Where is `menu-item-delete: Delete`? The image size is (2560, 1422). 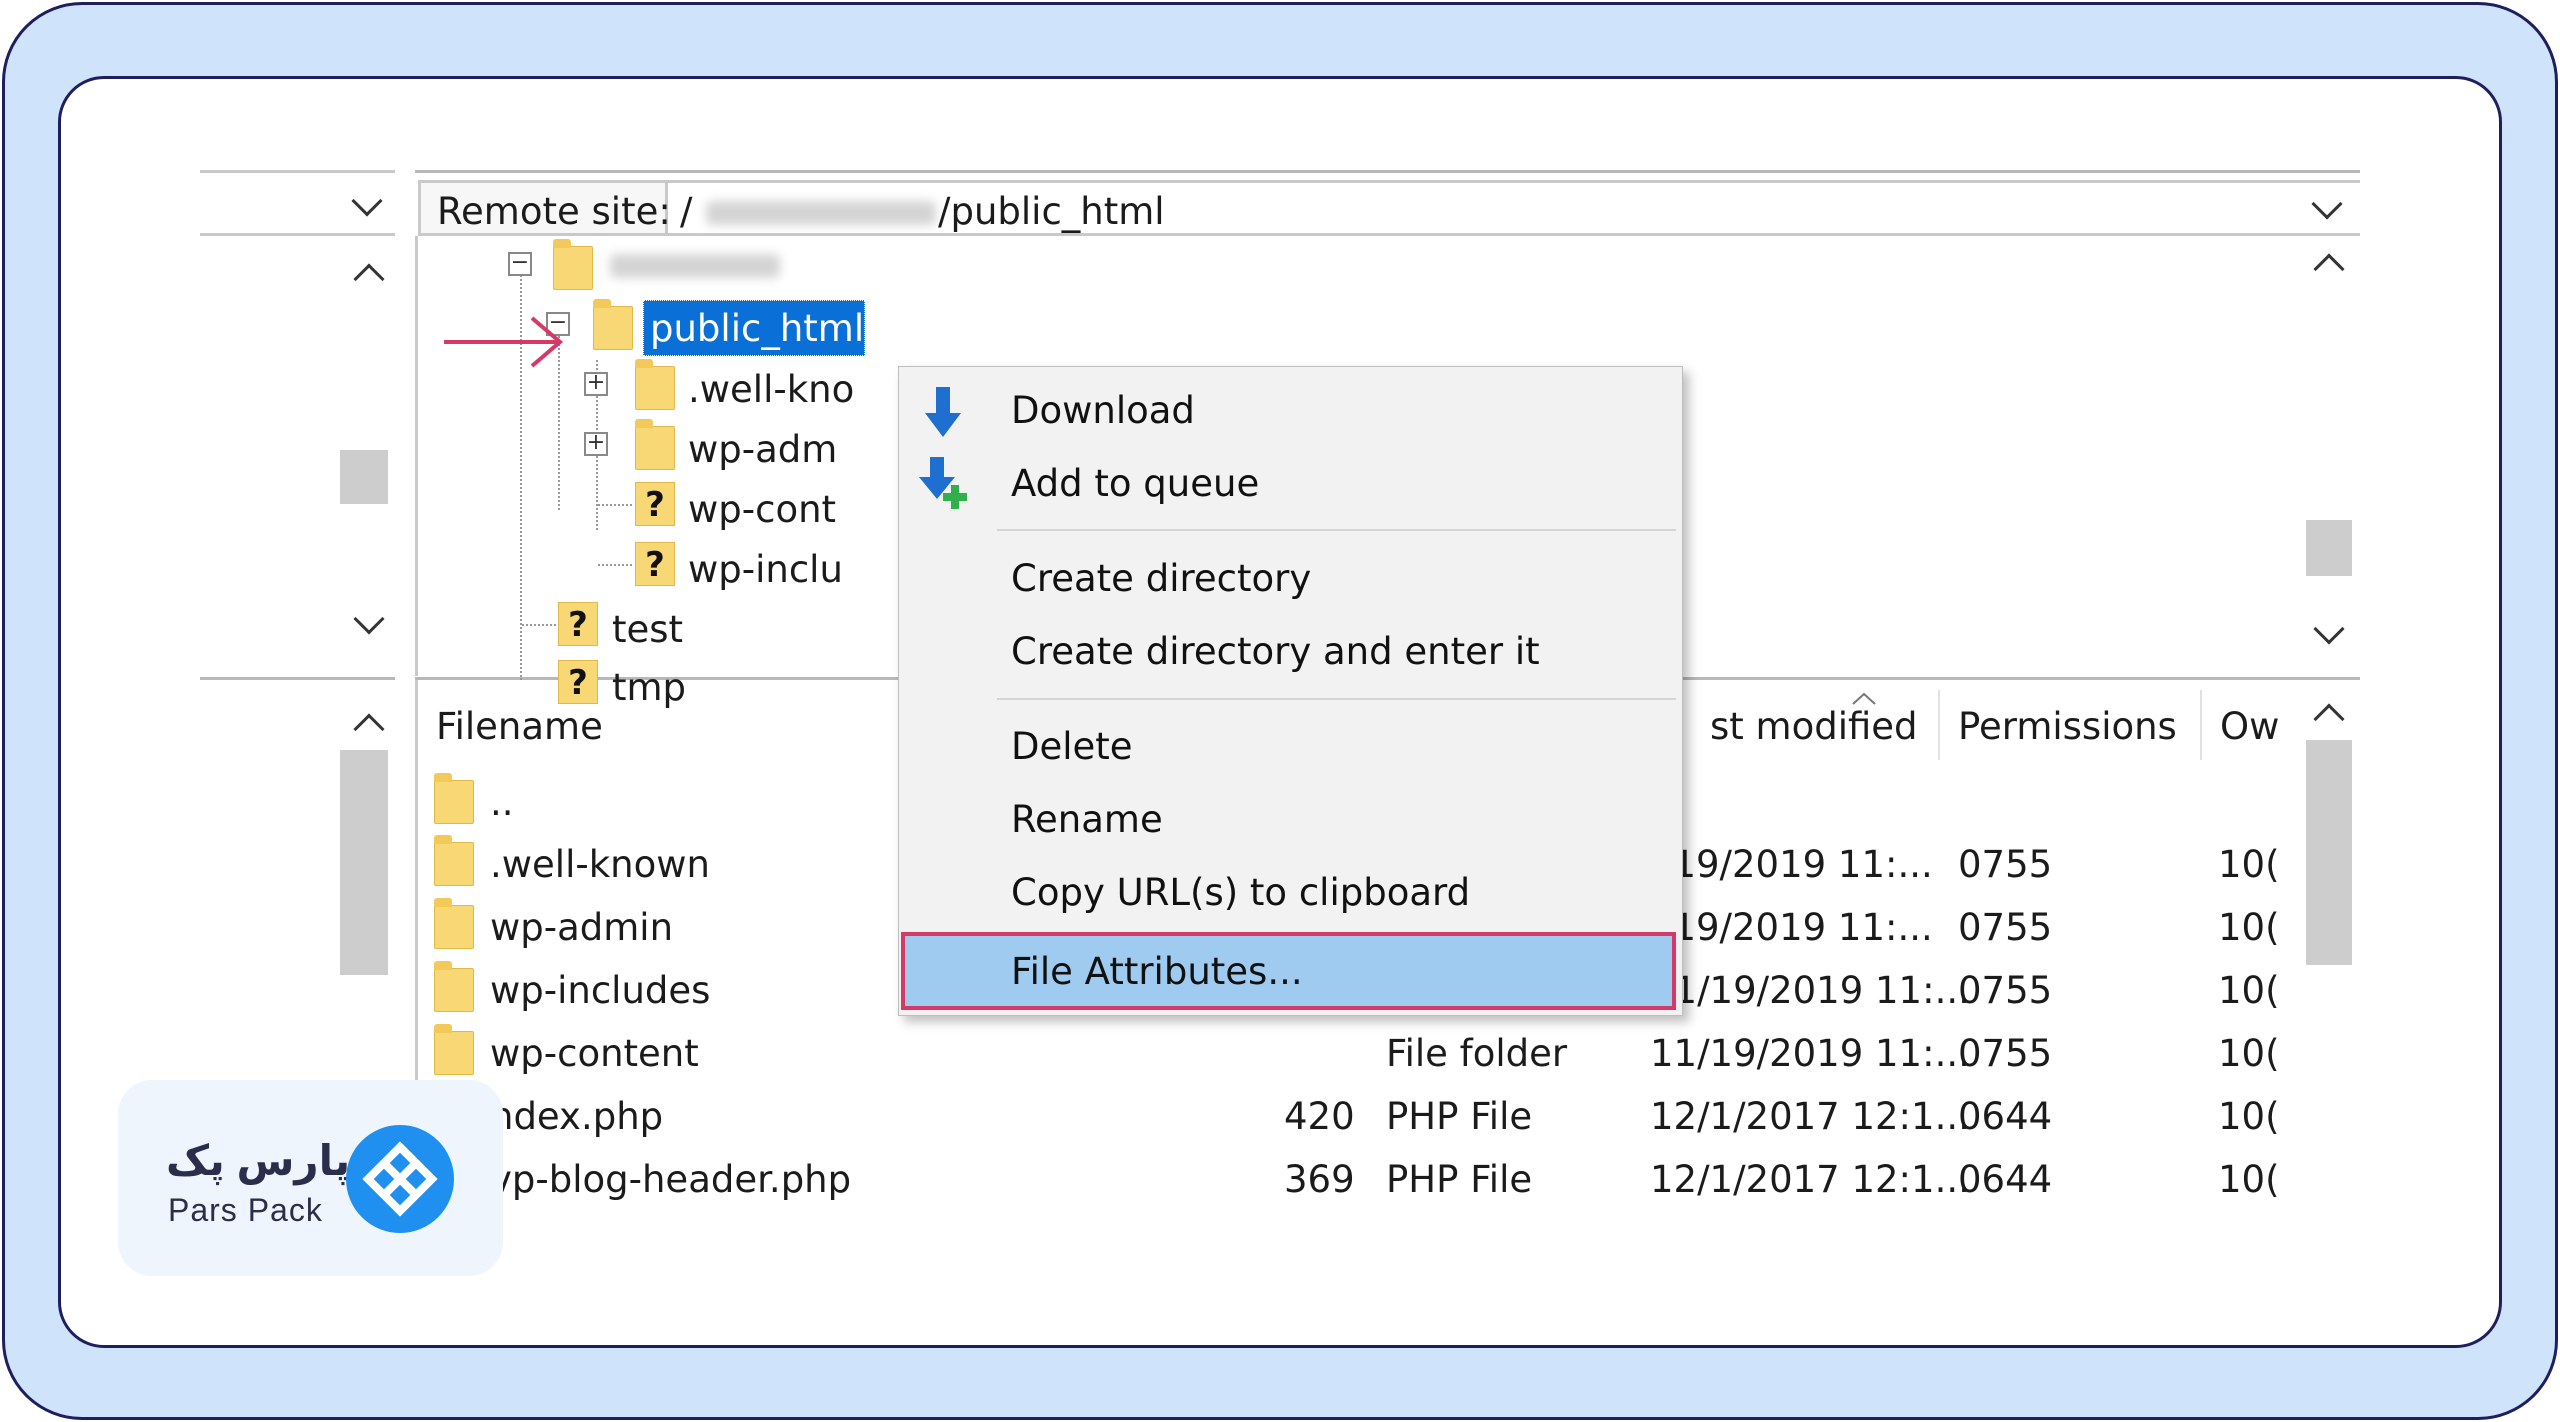 menu-item-delete: Delete is located at coordinates (1072, 746).